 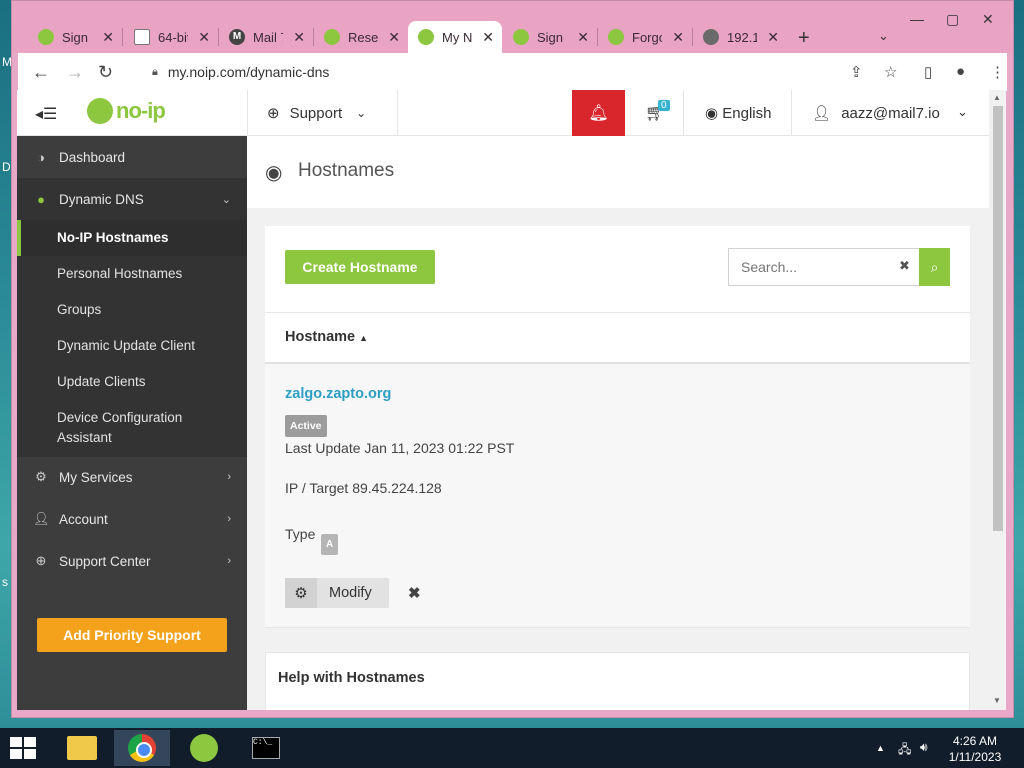 I want to click on taskbar-file-explorer, so click(x=82, y=748).